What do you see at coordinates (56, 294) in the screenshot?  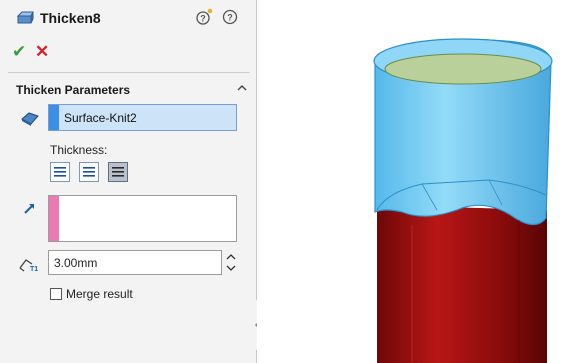 I see `merge-result-checkbox` at bounding box center [56, 294].